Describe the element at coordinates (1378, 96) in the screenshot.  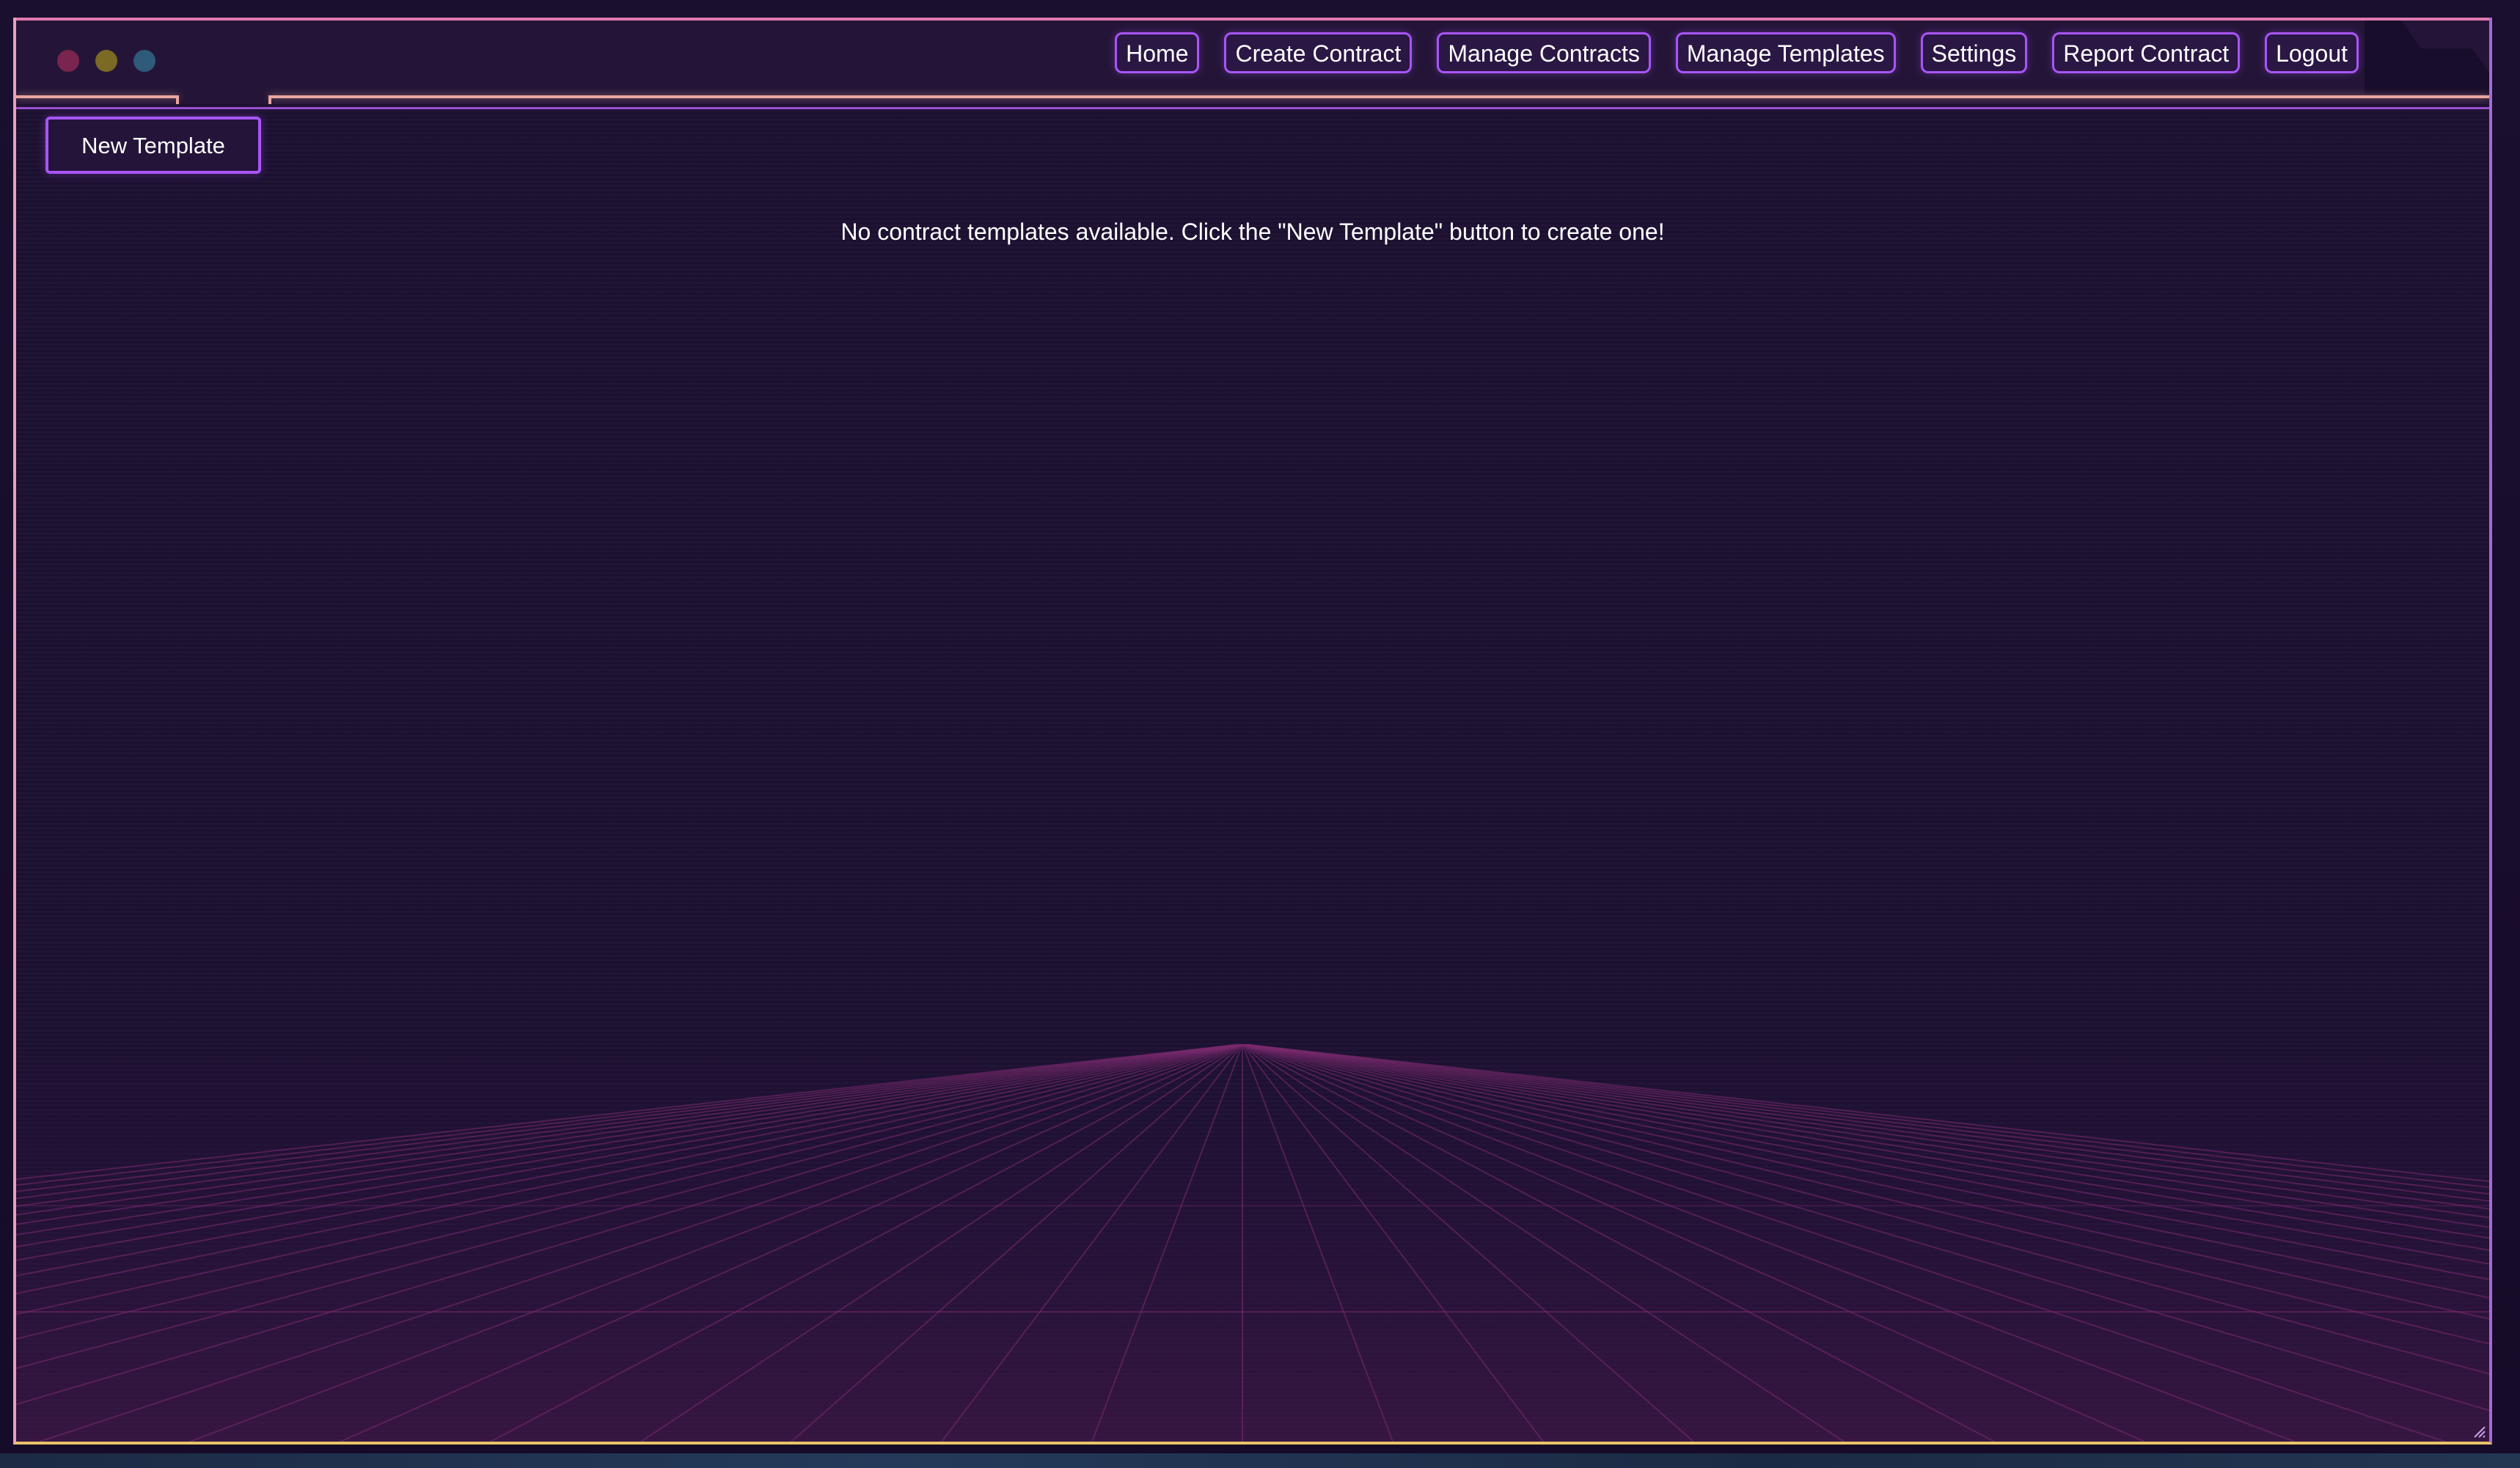
I see `header-divider-right` at that location.